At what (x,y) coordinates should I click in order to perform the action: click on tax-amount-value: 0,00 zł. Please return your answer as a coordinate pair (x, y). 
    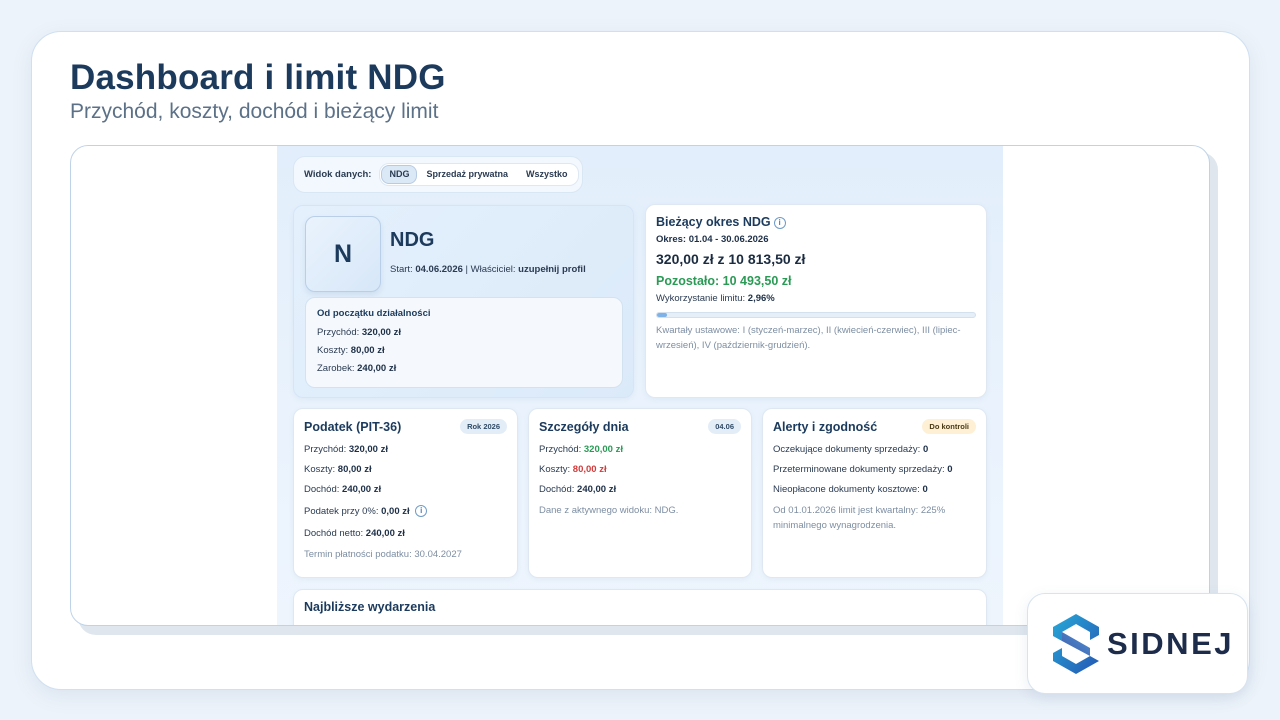
    Looking at the image, I should click on (395, 511).